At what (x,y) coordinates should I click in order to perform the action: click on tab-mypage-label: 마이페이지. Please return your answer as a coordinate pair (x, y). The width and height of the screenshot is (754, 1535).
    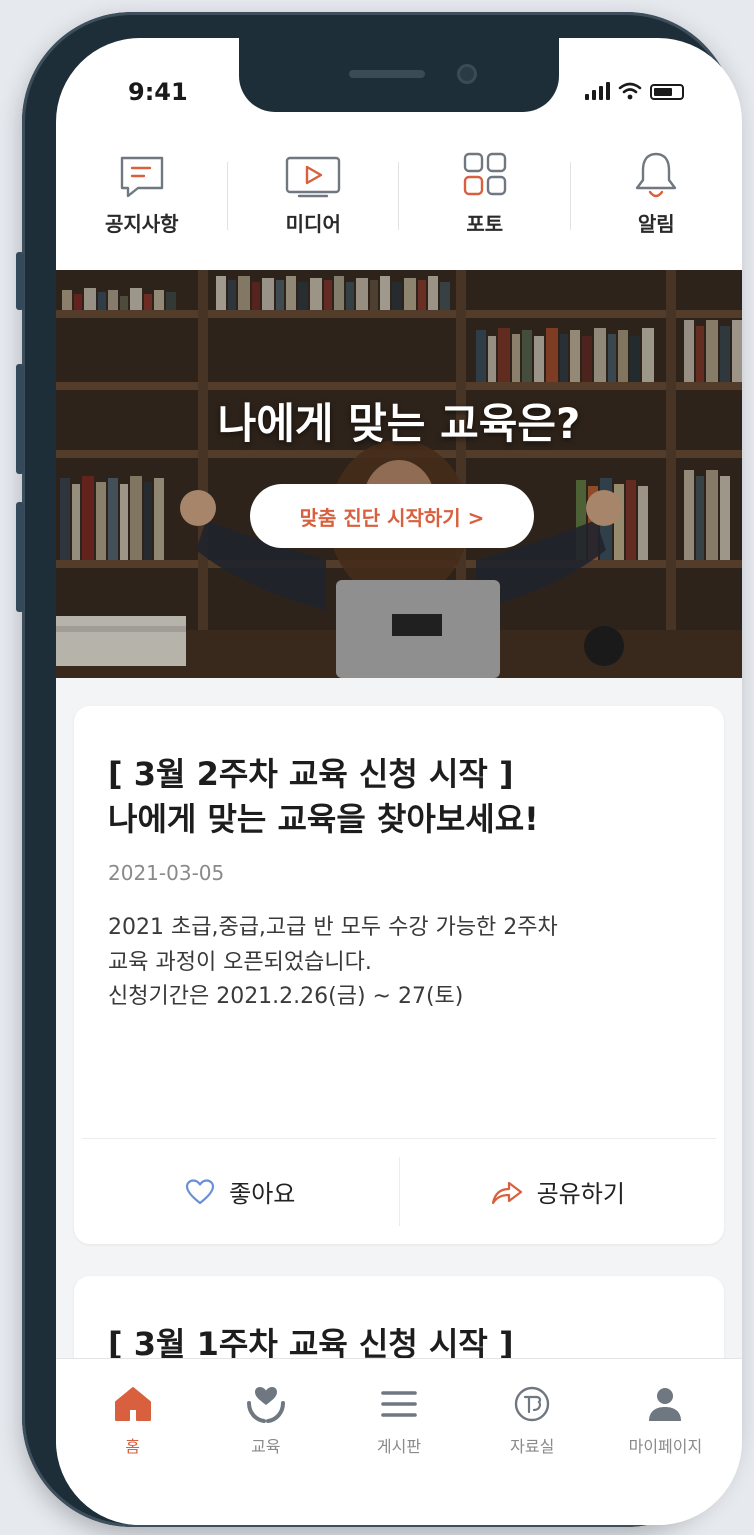
    Looking at the image, I should click on (665, 1446).